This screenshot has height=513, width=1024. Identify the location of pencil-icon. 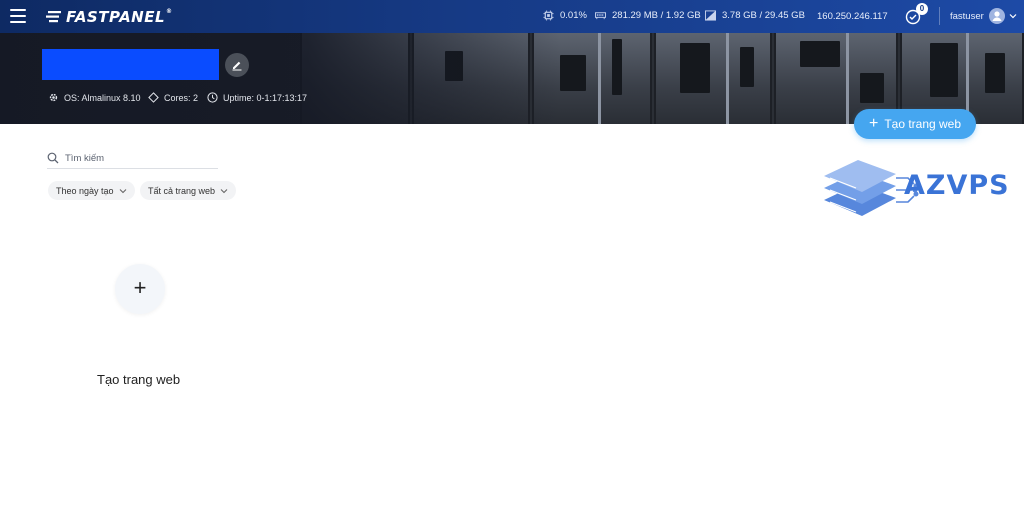
(237, 66).